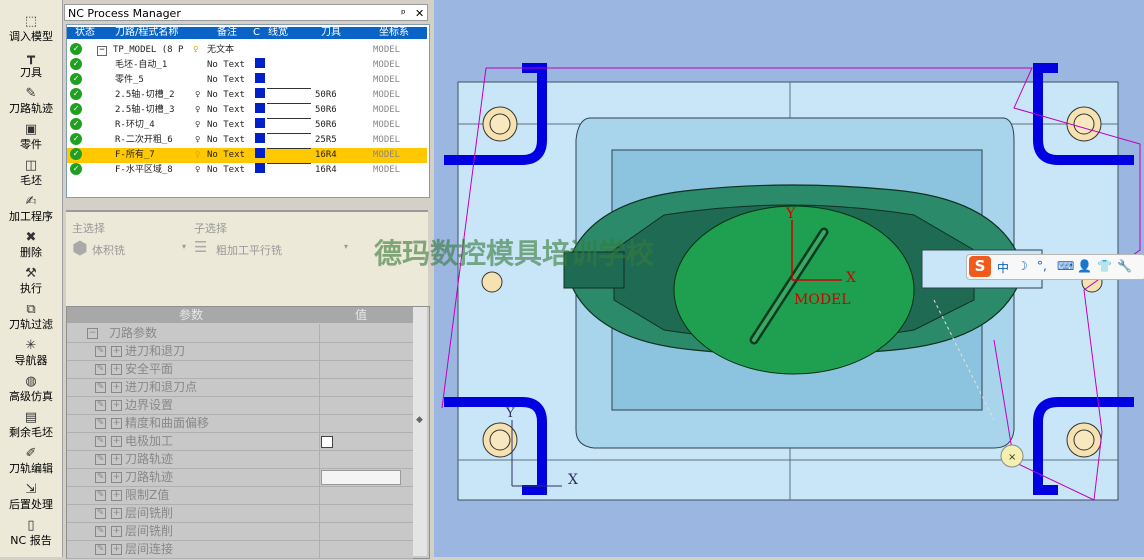 The width and height of the screenshot is (1144, 560). I want to click on ime-logo-icon: S, so click(980, 266).